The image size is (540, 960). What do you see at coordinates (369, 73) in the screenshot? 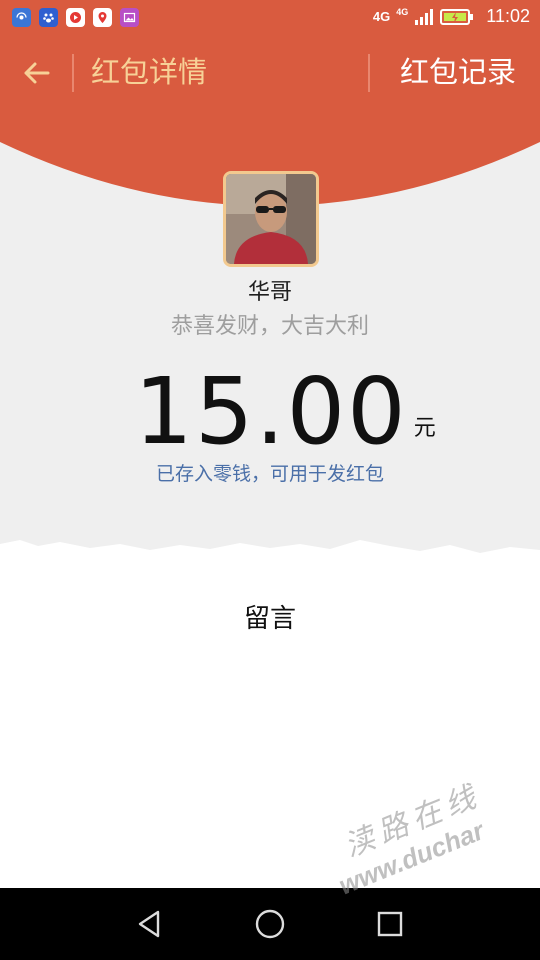
I see `header-divider-right` at bounding box center [369, 73].